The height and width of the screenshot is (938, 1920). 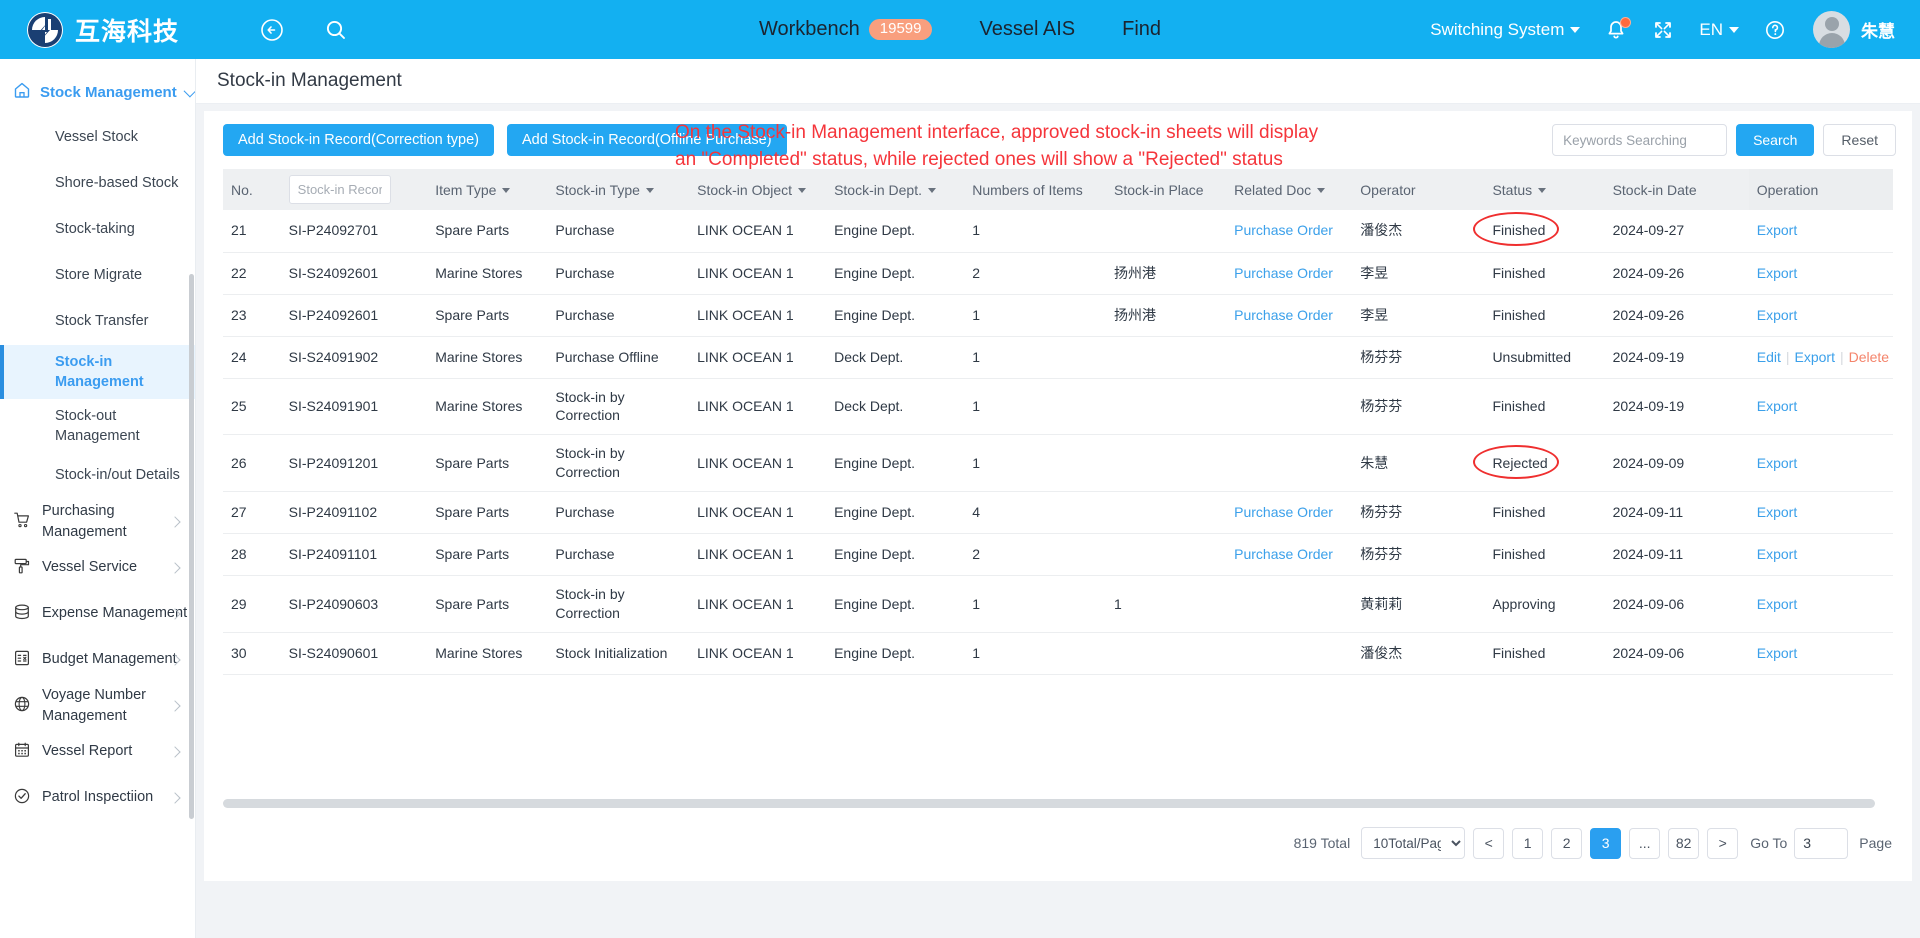 I want to click on record-no-filter-input, so click(x=339, y=189).